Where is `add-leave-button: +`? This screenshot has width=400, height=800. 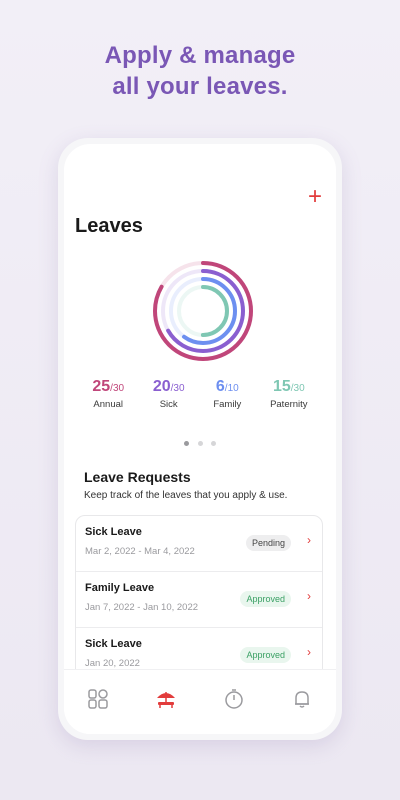
add-leave-button: + is located at coordinates (315, 197).